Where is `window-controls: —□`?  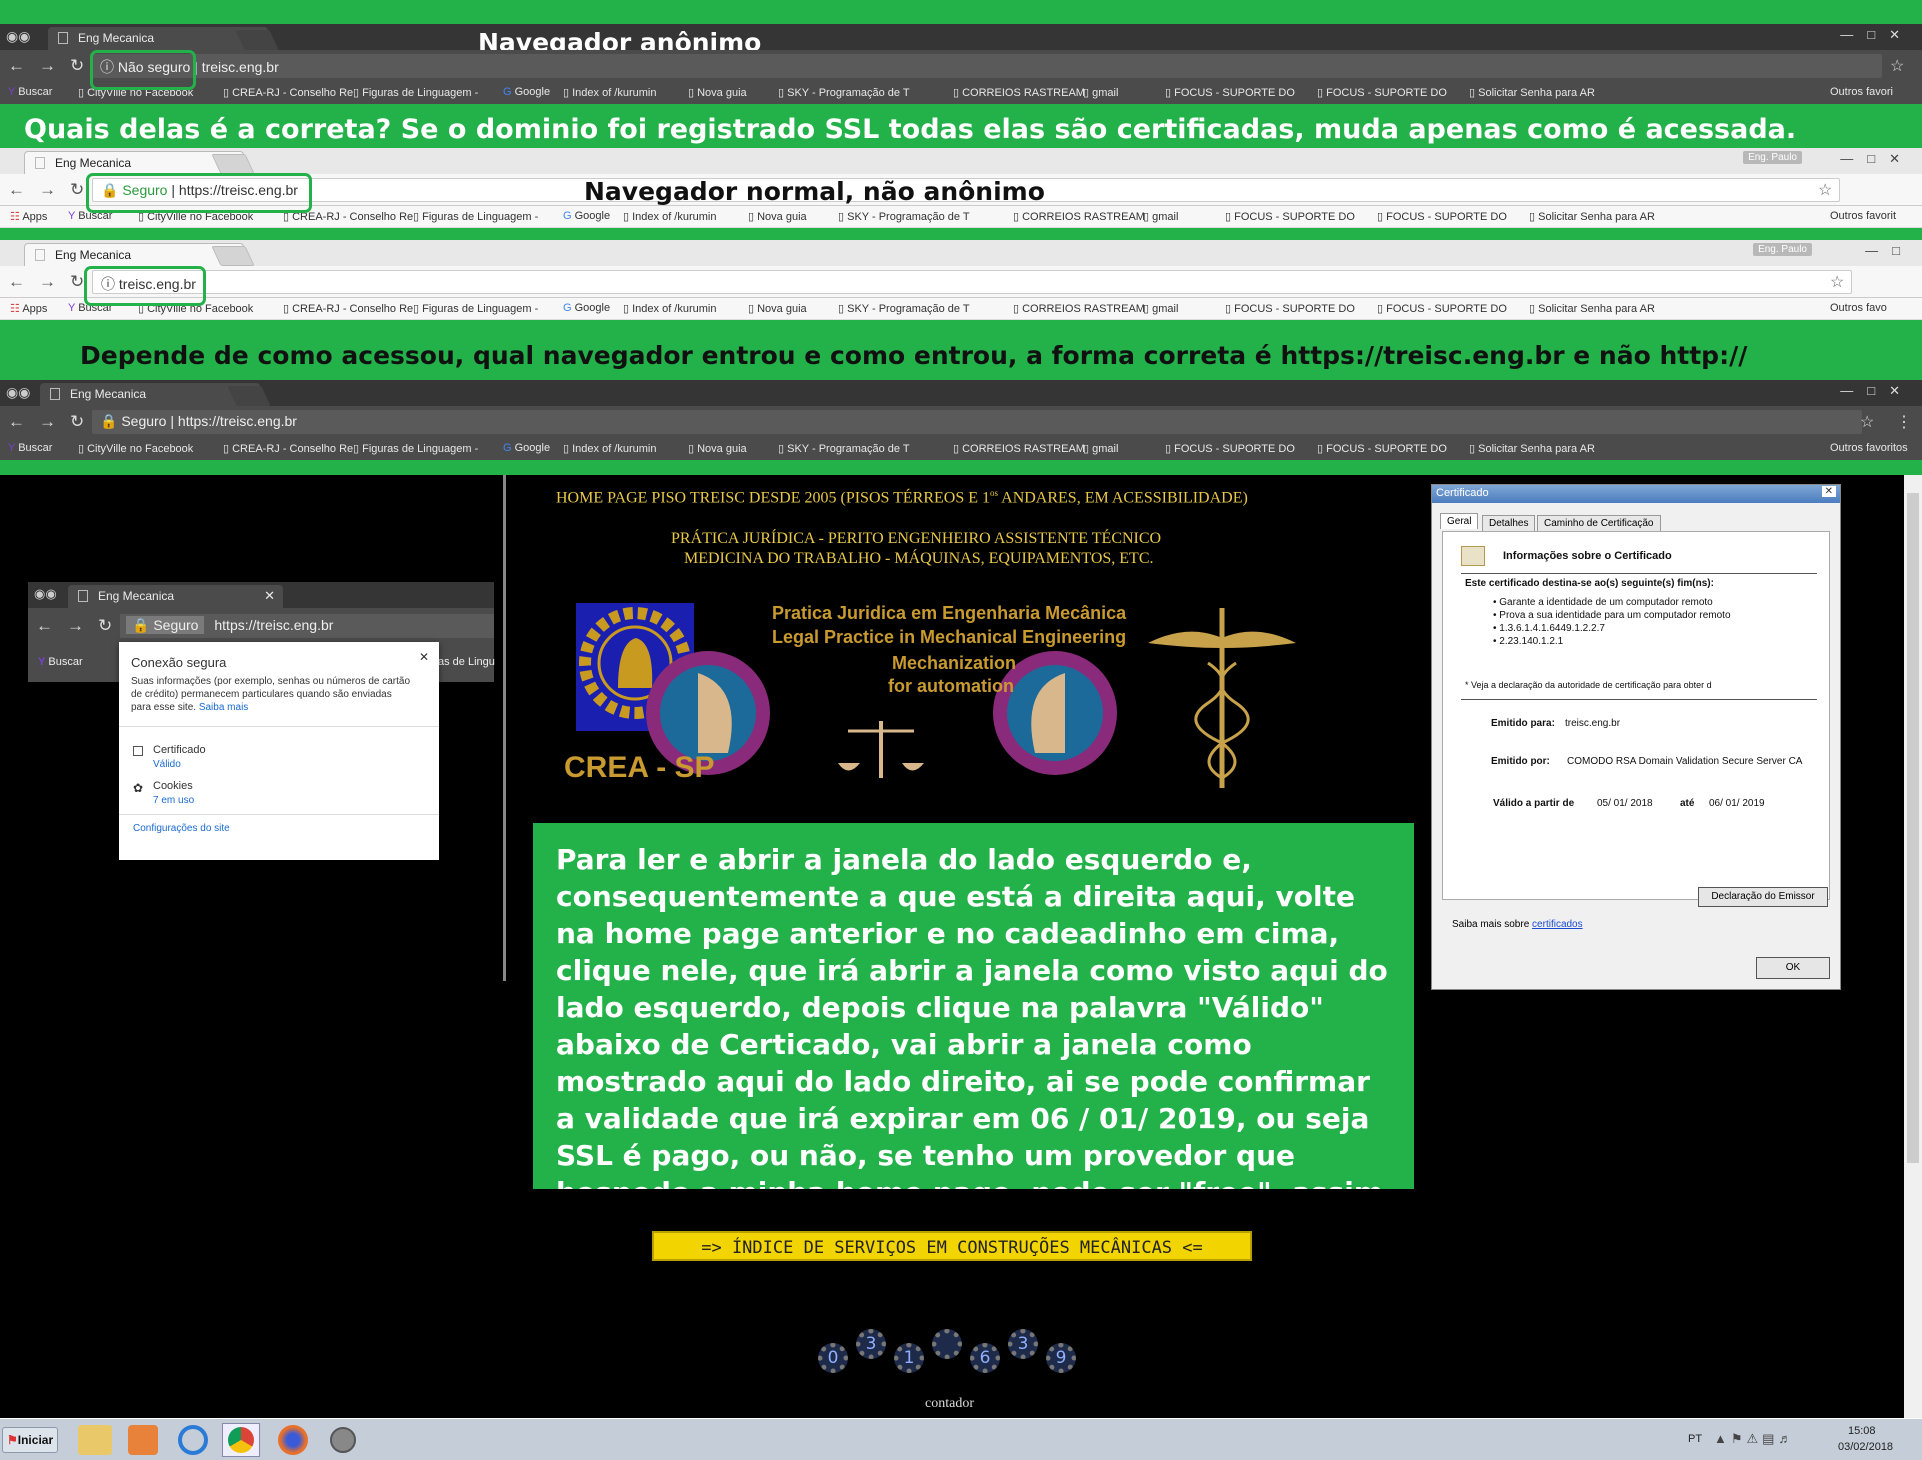
window-controls: —□ is located at coordinates (1889, 250).